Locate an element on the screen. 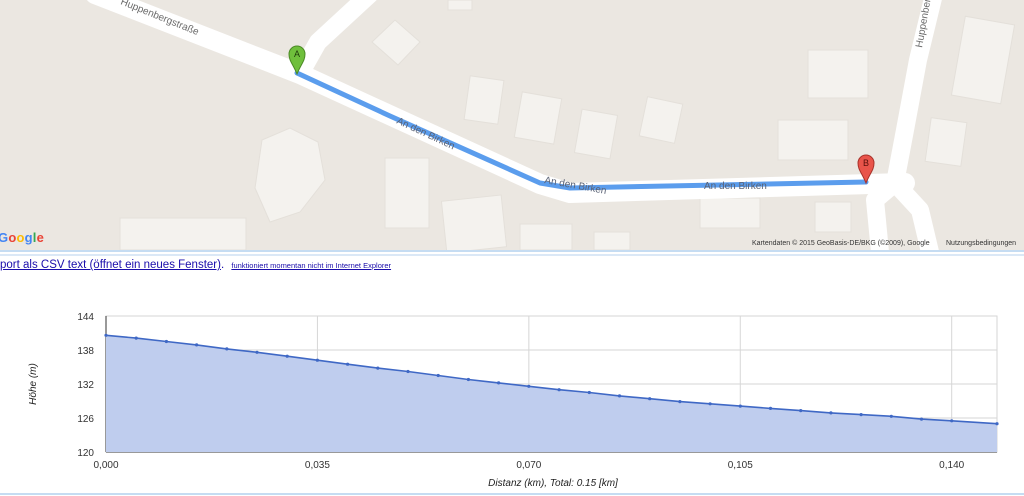  x-axis-ticks: 0,000 0,035 0,070 0,105 0,140 is located at coordinates (528, 465).